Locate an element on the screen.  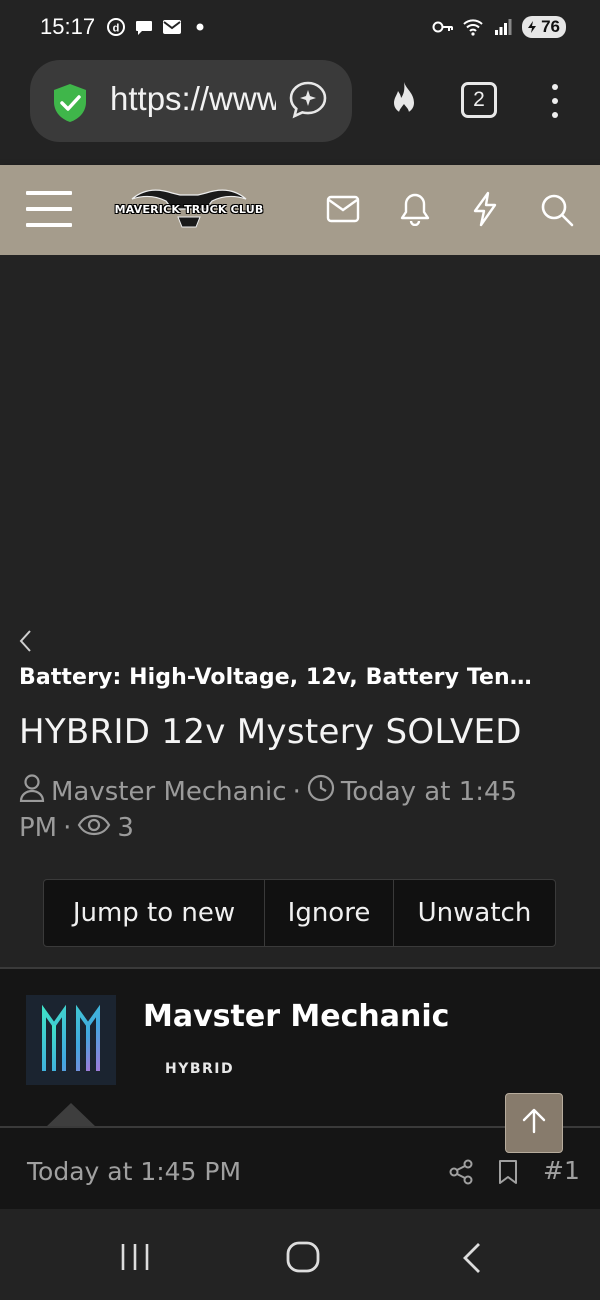
thread-meta-continued: PM · 3 is located at coordinates (299, 828).